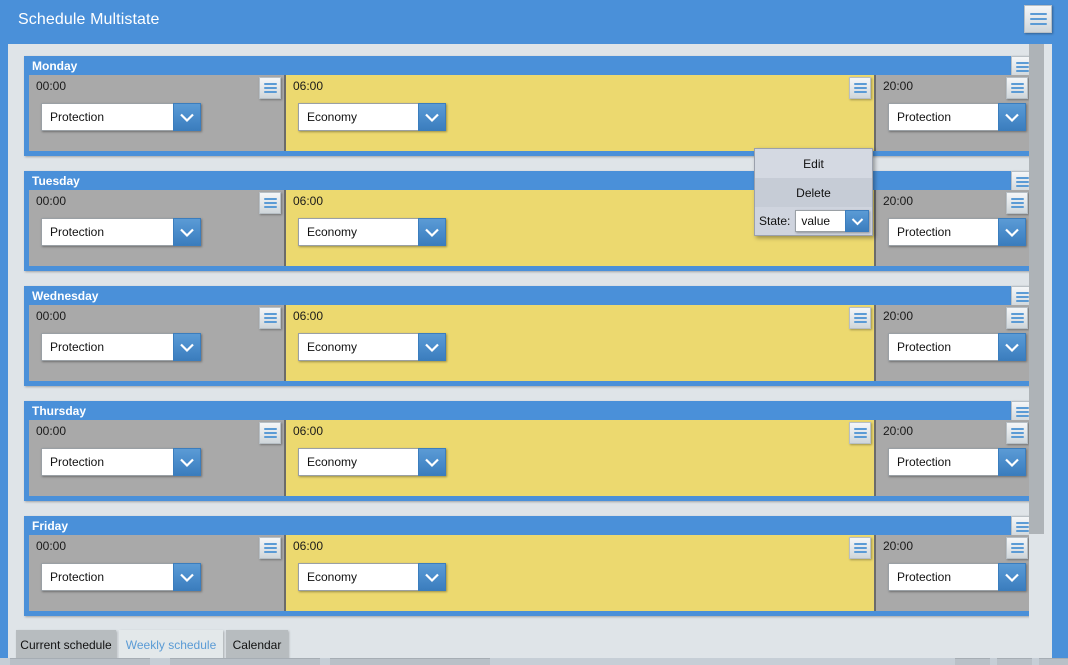 This screenshot has height=665, width=1068. What do you see at coordinates (820, 221) in the screenshot?
I see `state-select-value: value` at bounding box center [820, 221].